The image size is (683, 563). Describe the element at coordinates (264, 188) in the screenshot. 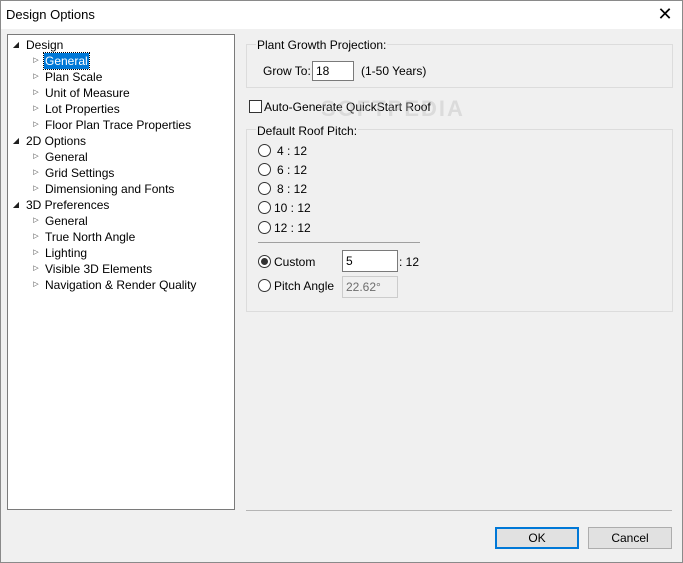

I see `pitch-8-12-radio` at that location.